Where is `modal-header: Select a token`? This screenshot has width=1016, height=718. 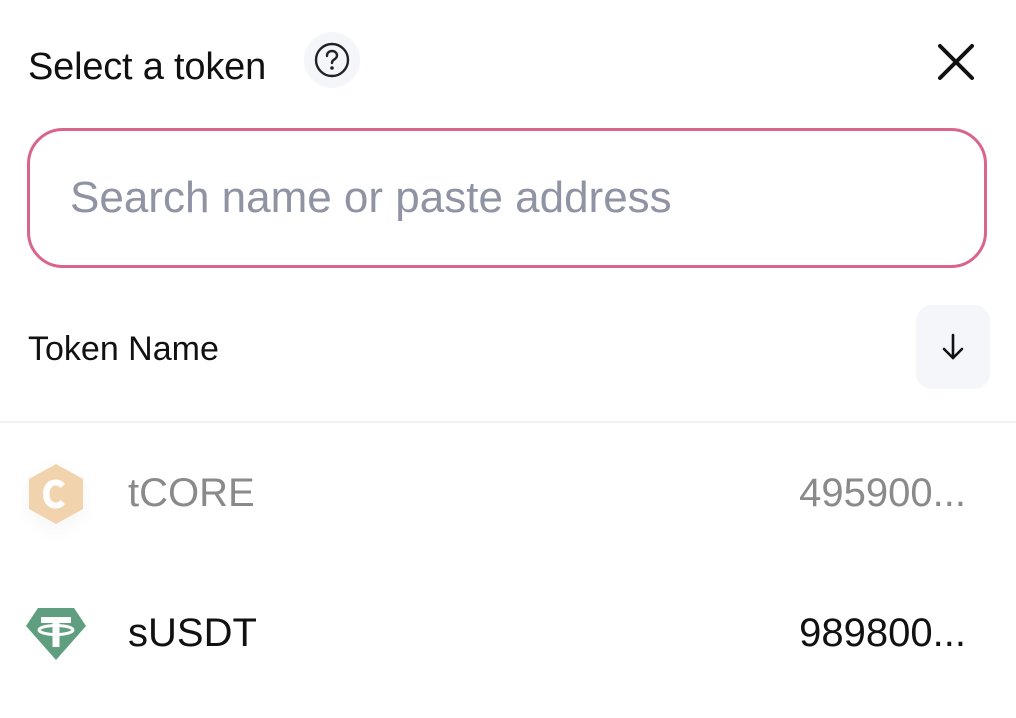
modal-header: Select a token is located at coordinates (508, 65).